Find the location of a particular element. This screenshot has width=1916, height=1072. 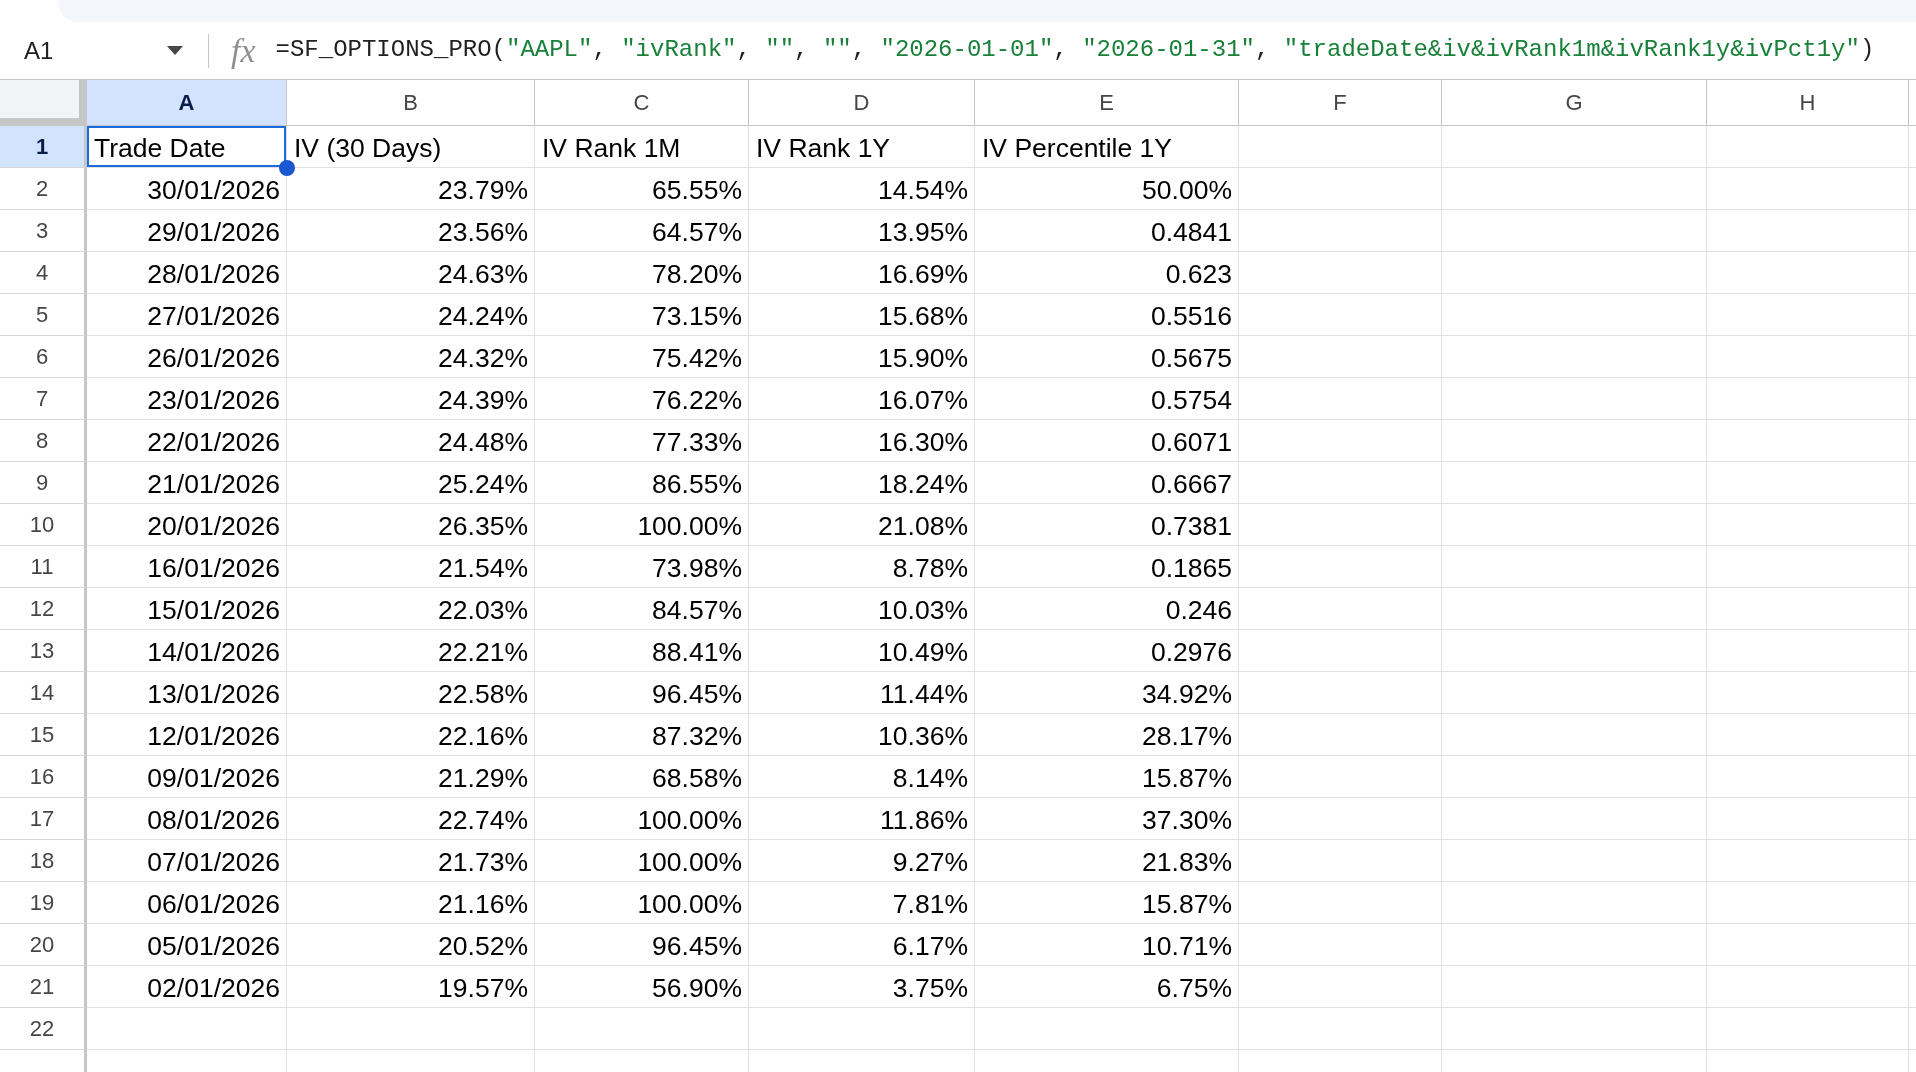

select-all-button is located at coordinates (43, 103).